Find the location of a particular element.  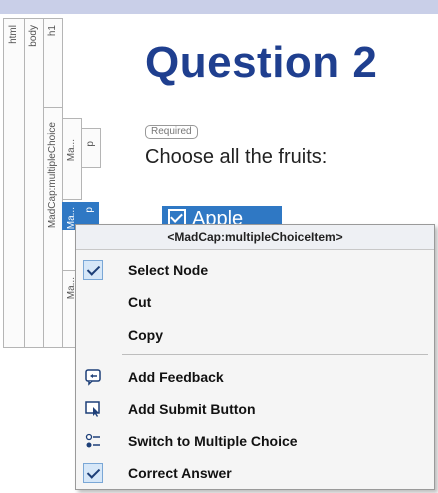

required-badge: Required is located at coordinates (171, 132).